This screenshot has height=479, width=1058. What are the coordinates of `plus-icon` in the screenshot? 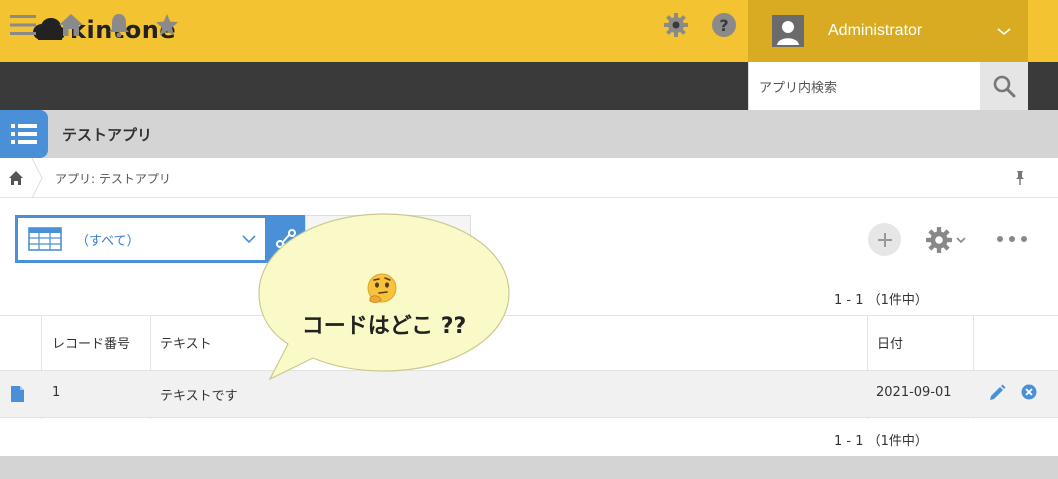 It's located at (884, 239).